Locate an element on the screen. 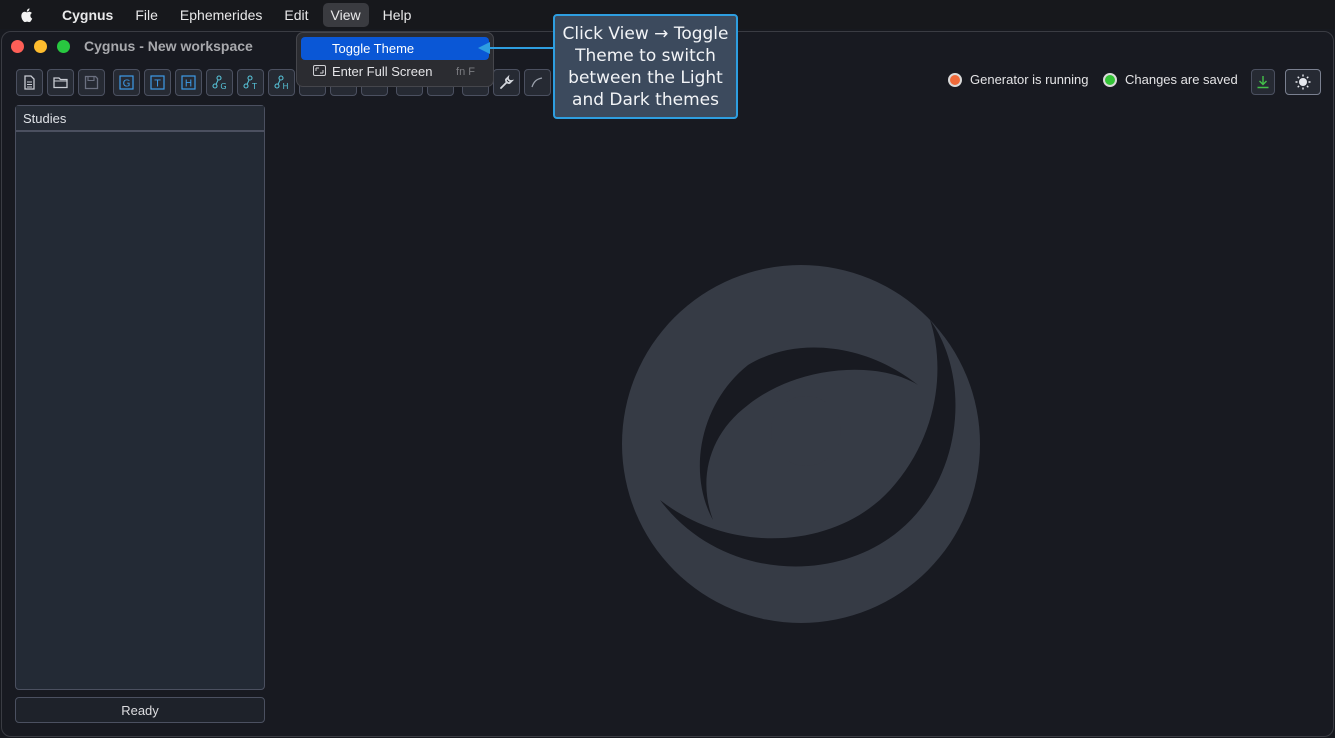 The image size is (1335, 738). h-letter: H is located at coordinates (189, 84).